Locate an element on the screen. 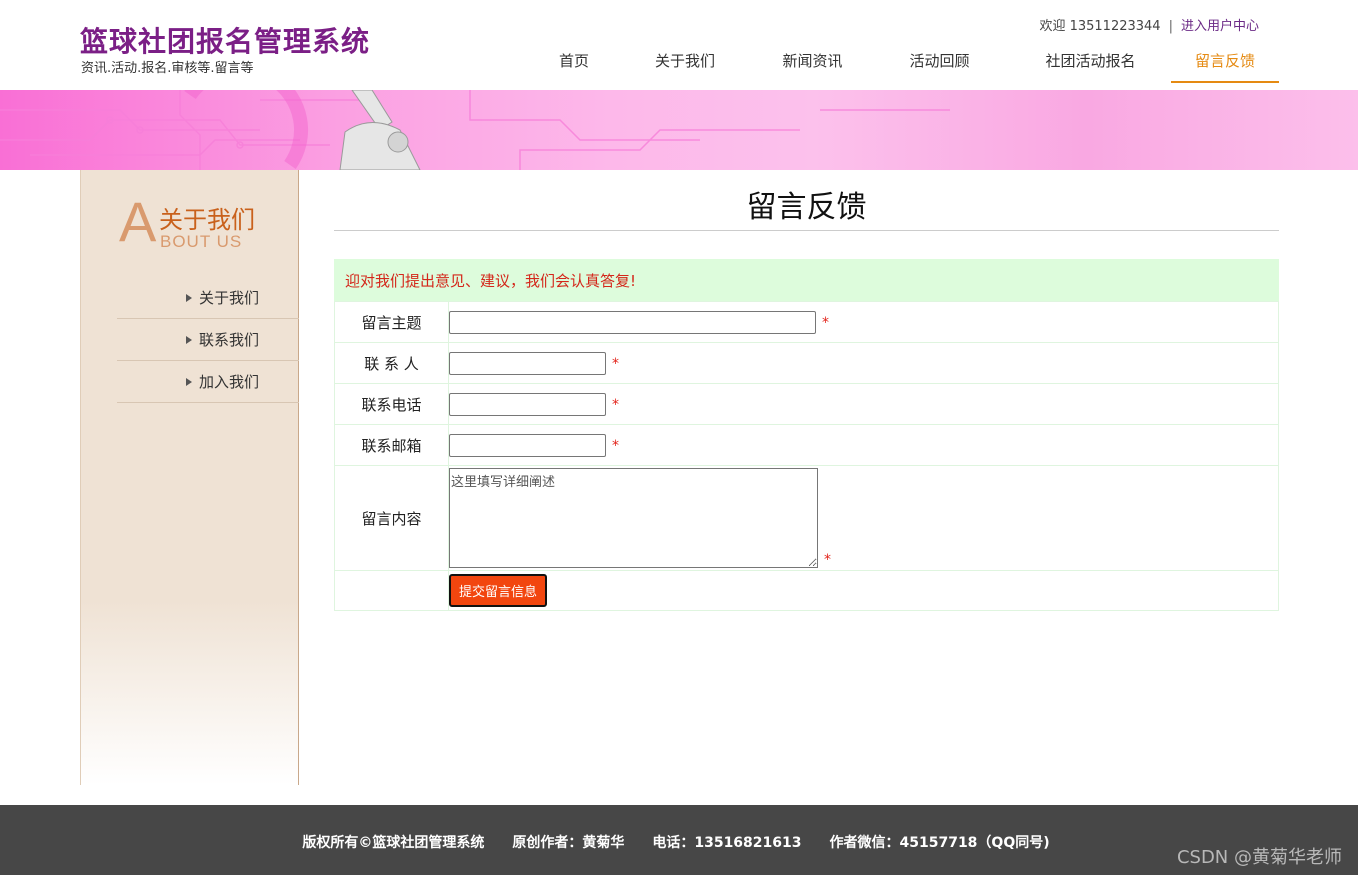 The image size is (1358, 875). phone-label: 联系电话 is located at coordinates (391, 404).